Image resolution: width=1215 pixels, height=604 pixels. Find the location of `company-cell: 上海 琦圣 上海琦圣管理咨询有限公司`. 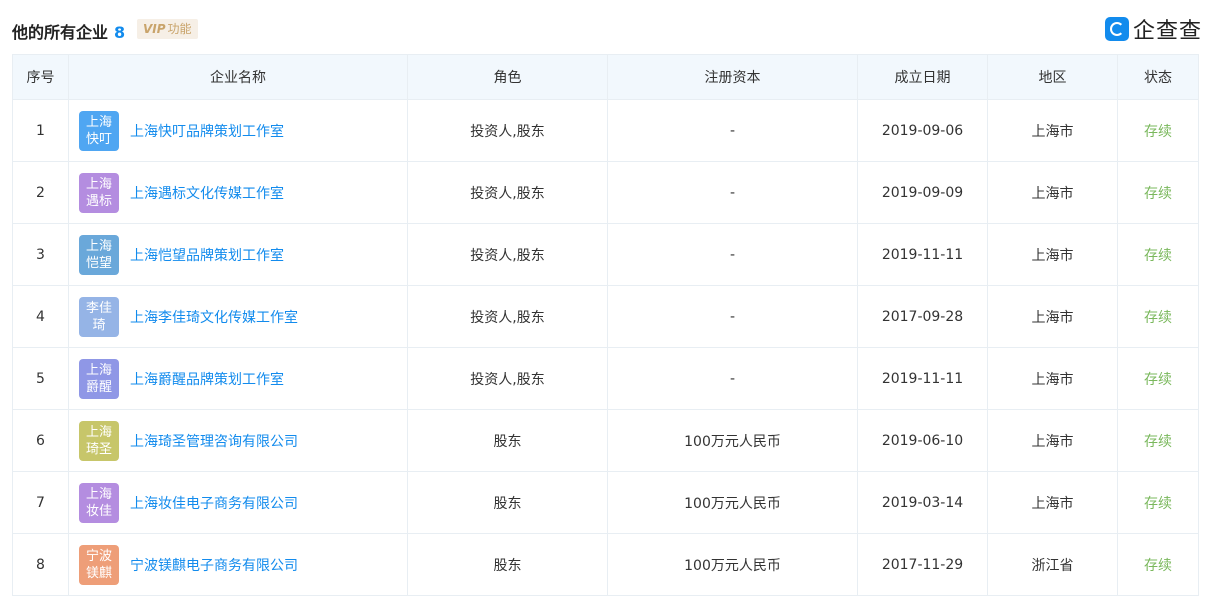

company-cell: 上海 琦圣 上海琦圣管理咨询有限公司 is located at coordinates (238, 440).